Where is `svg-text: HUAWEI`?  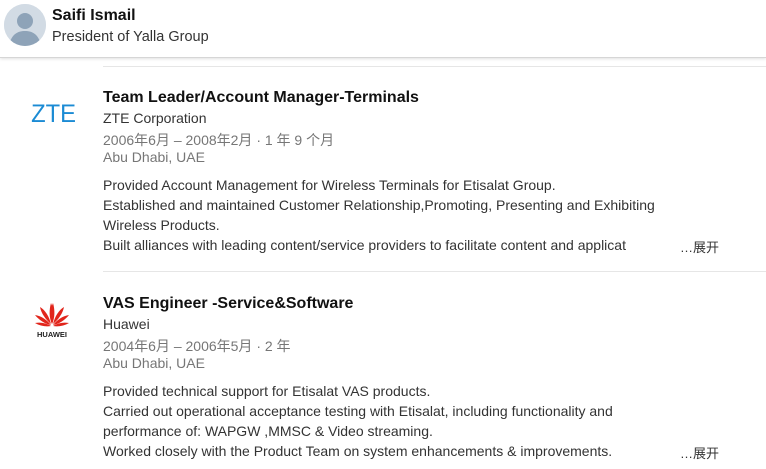
svg-text: HUAWEI is located at coordinates (52, 334).